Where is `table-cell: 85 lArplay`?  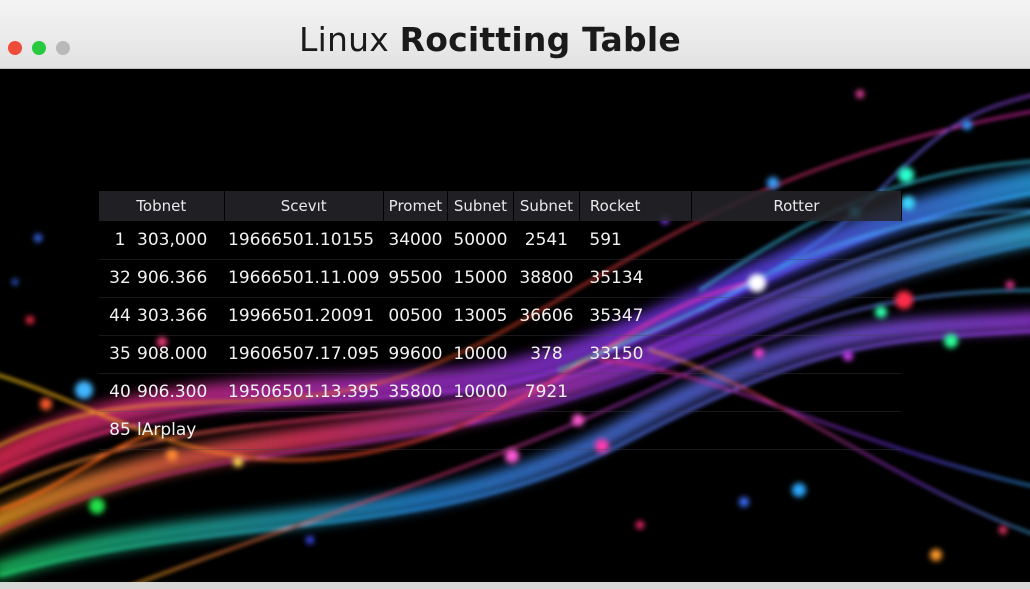 table-cell: 85 lArplay is located at coordinates (161, 430).